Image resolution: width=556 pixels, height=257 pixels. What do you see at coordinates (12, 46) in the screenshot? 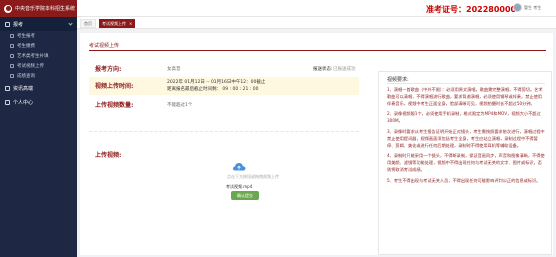
I see `payment-icon` at bounding box center [12, 46].